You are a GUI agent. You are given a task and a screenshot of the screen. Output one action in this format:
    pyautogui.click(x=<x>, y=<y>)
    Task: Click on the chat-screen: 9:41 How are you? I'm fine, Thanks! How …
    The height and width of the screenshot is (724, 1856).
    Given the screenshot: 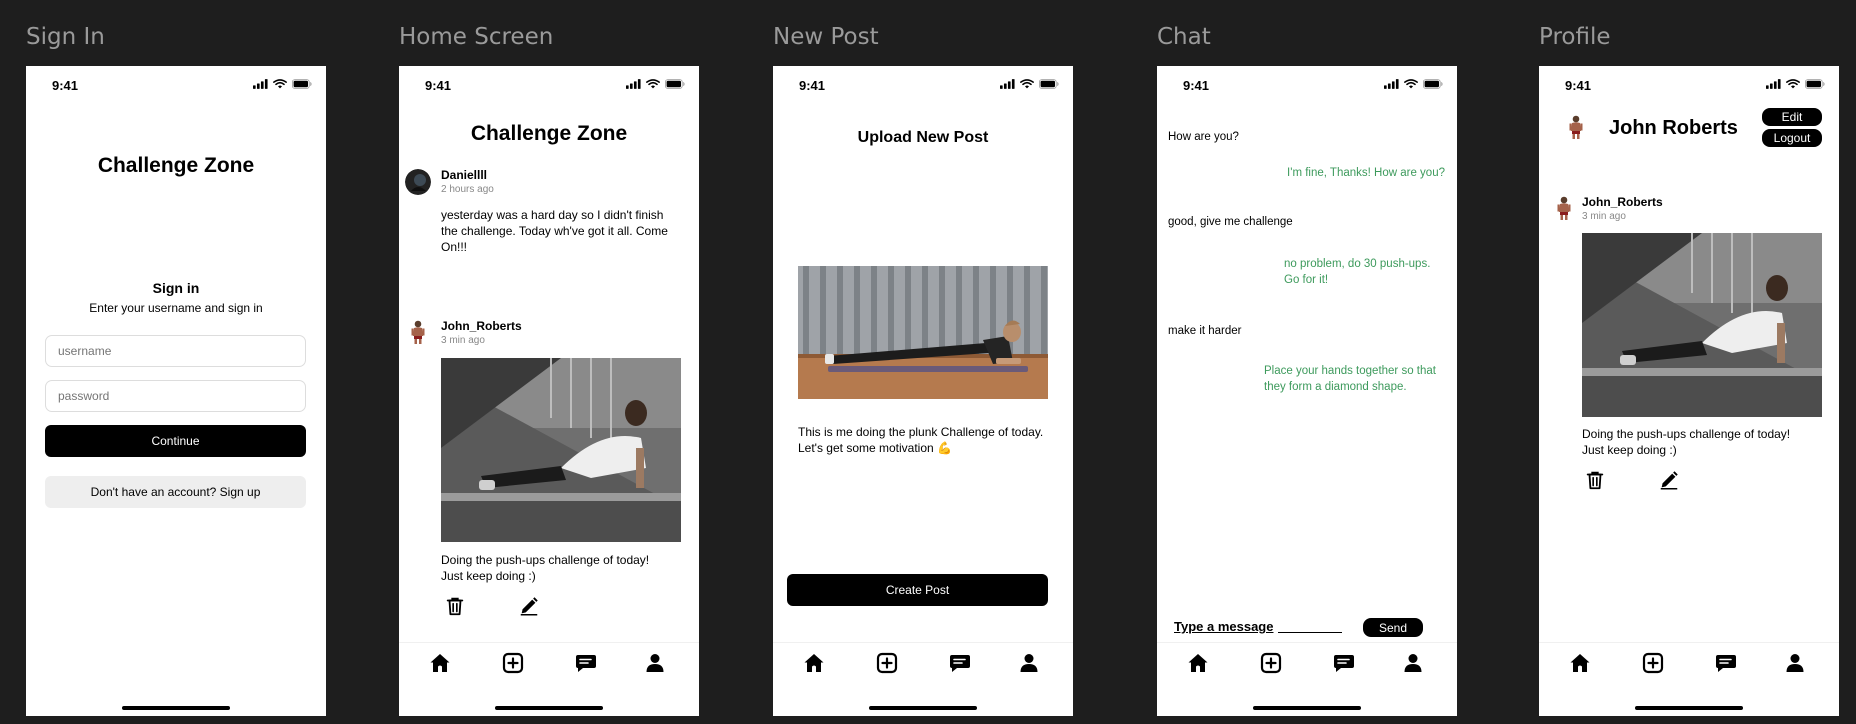 What is the action you would take?
    pyautogui.click(x=1307, y=391)
    